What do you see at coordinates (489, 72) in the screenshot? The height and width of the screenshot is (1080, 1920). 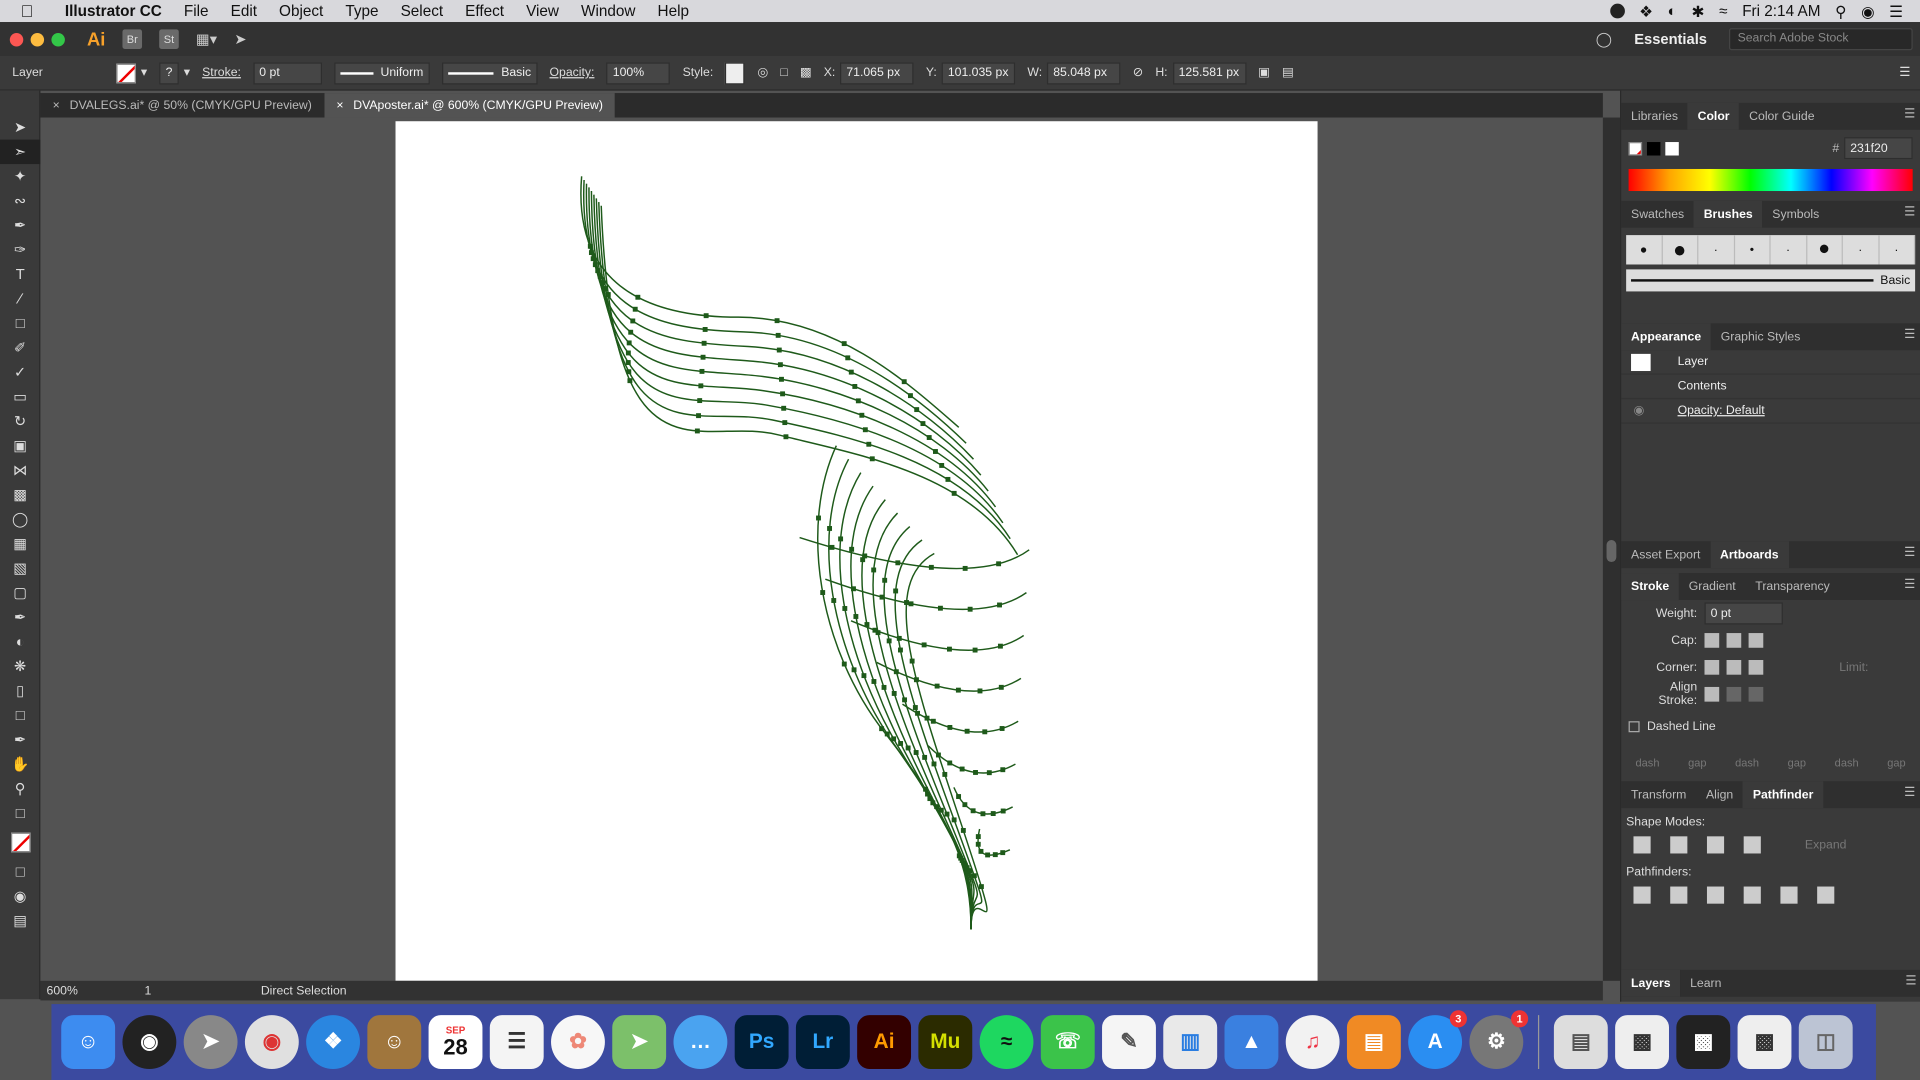 I see `brush-definition: Basic` at bounding box center [489, 72].